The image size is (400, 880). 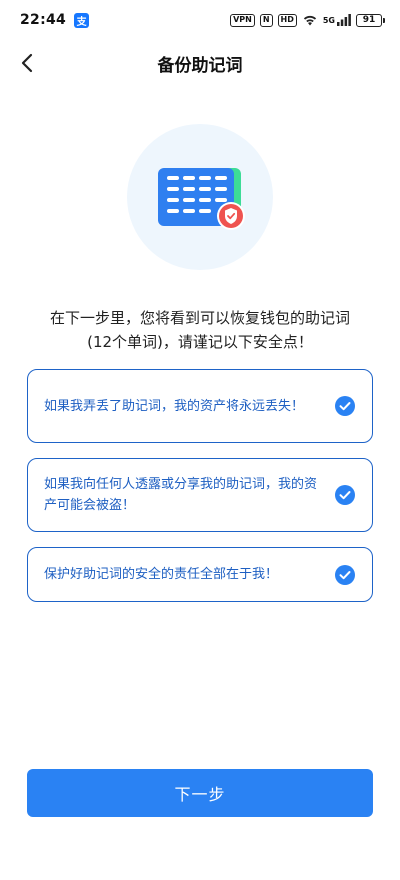 What do you see at coordinates (43, 20) in the screenshot?
I see `status-time: 22:44` at bounding box center [43, 20].